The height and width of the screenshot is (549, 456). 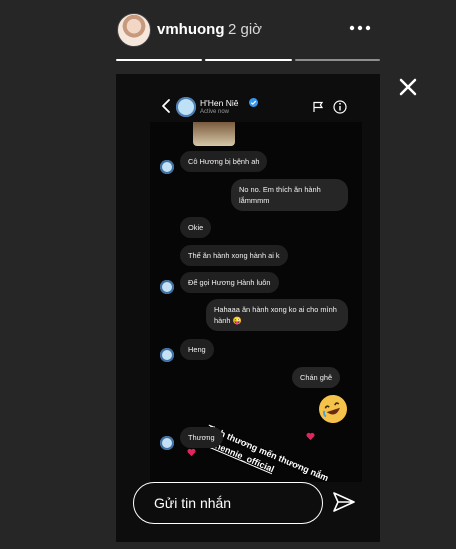 I want to click on message-bubble: No no. Em thích ăn hành lắmmmm, so click(x=289, y=195).